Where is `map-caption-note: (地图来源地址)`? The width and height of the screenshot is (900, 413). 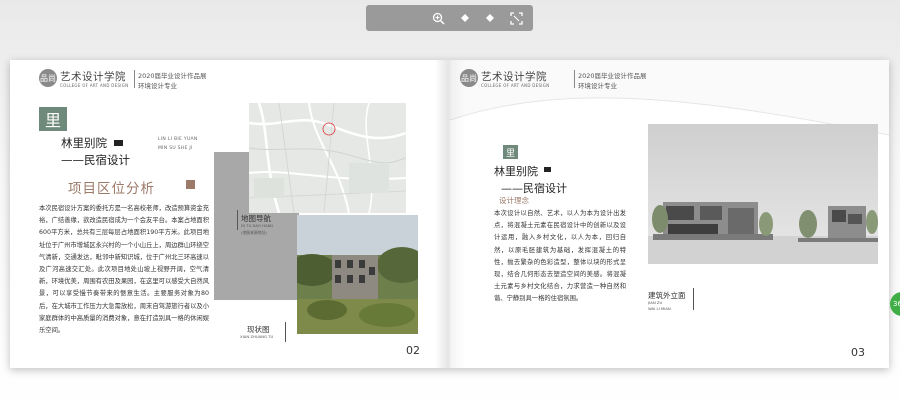 map-caption-note: (地图来源地址) is located at coordinates (254, 232).